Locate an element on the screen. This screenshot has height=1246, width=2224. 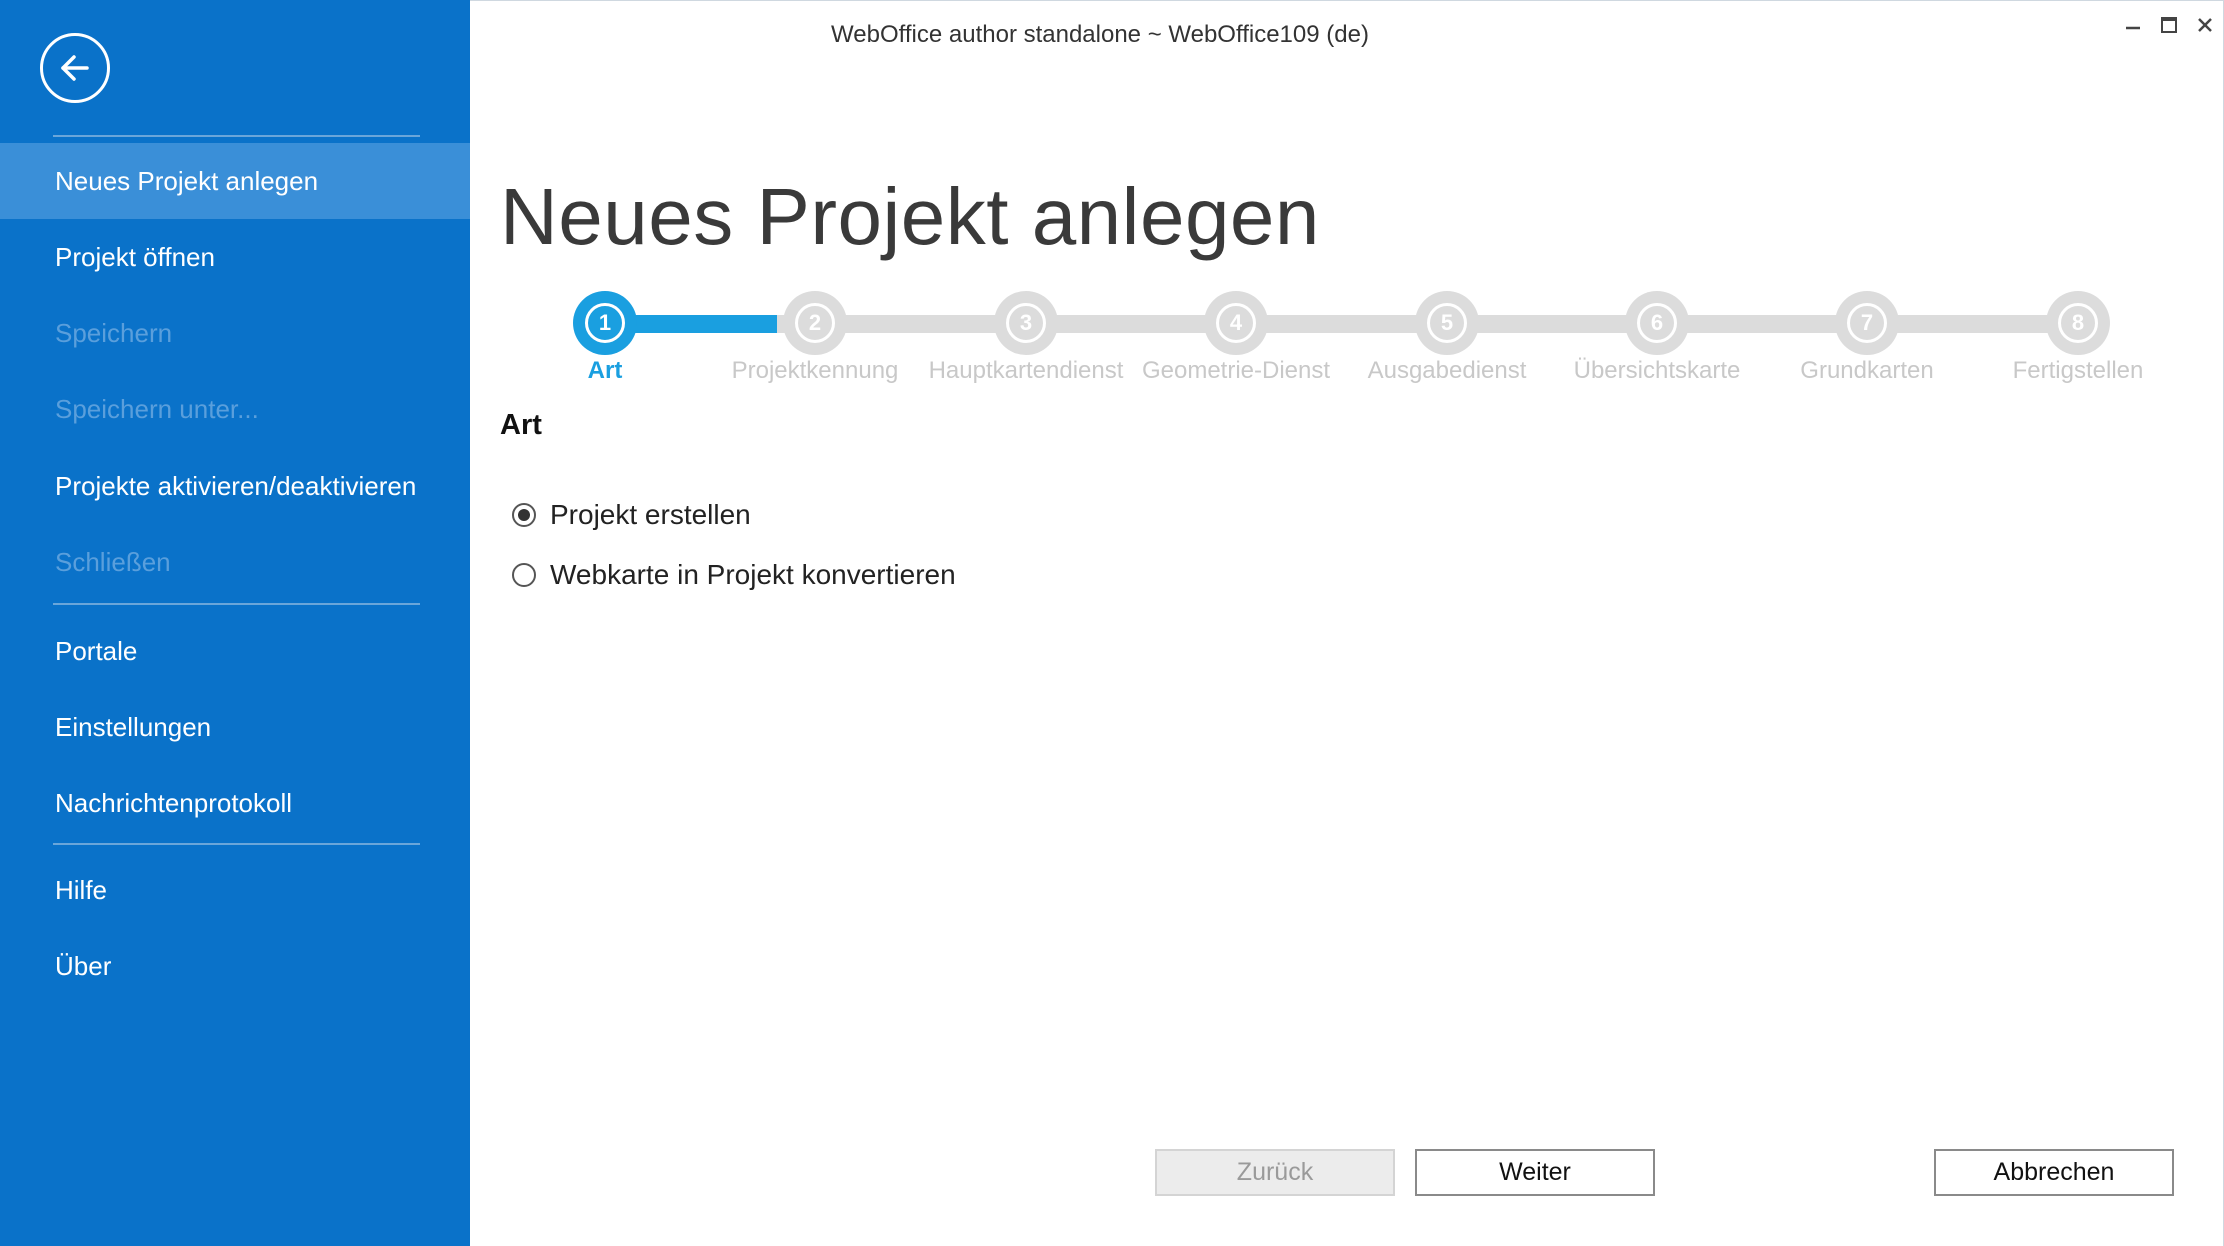
sidebar-item-nachrichtenprotokoll: Nachrichtenprotokoll is located at coordinates (235, 803).